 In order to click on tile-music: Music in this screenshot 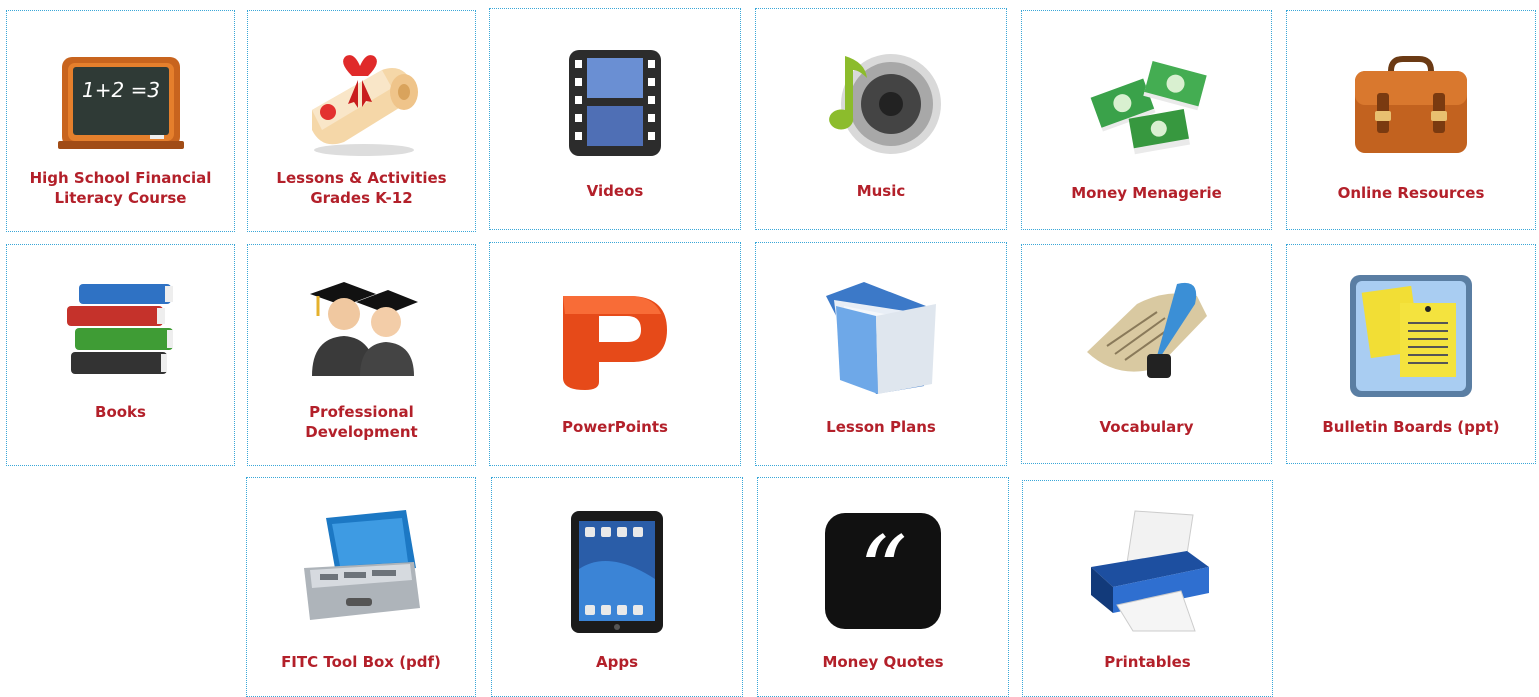, I will do `click(881, 119)`.